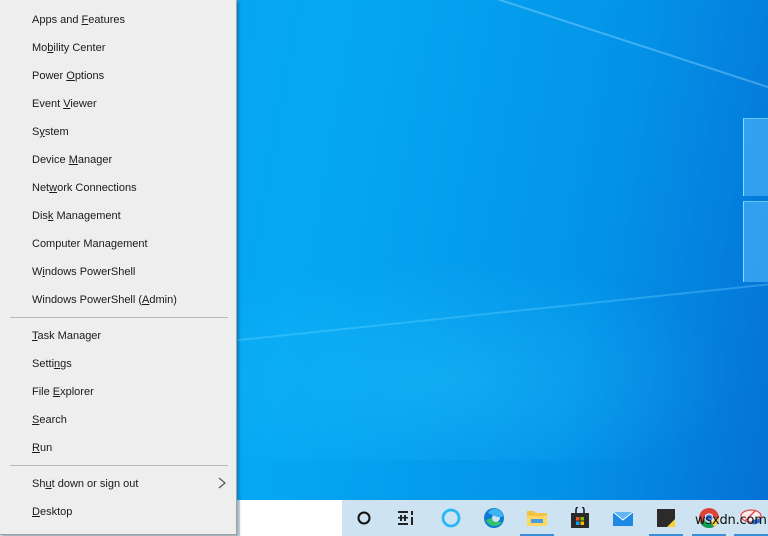  What do you see at coordinates (291, 518) in the screenshot?
I see `taskbar-search-box` at bounding box center [291, 518].